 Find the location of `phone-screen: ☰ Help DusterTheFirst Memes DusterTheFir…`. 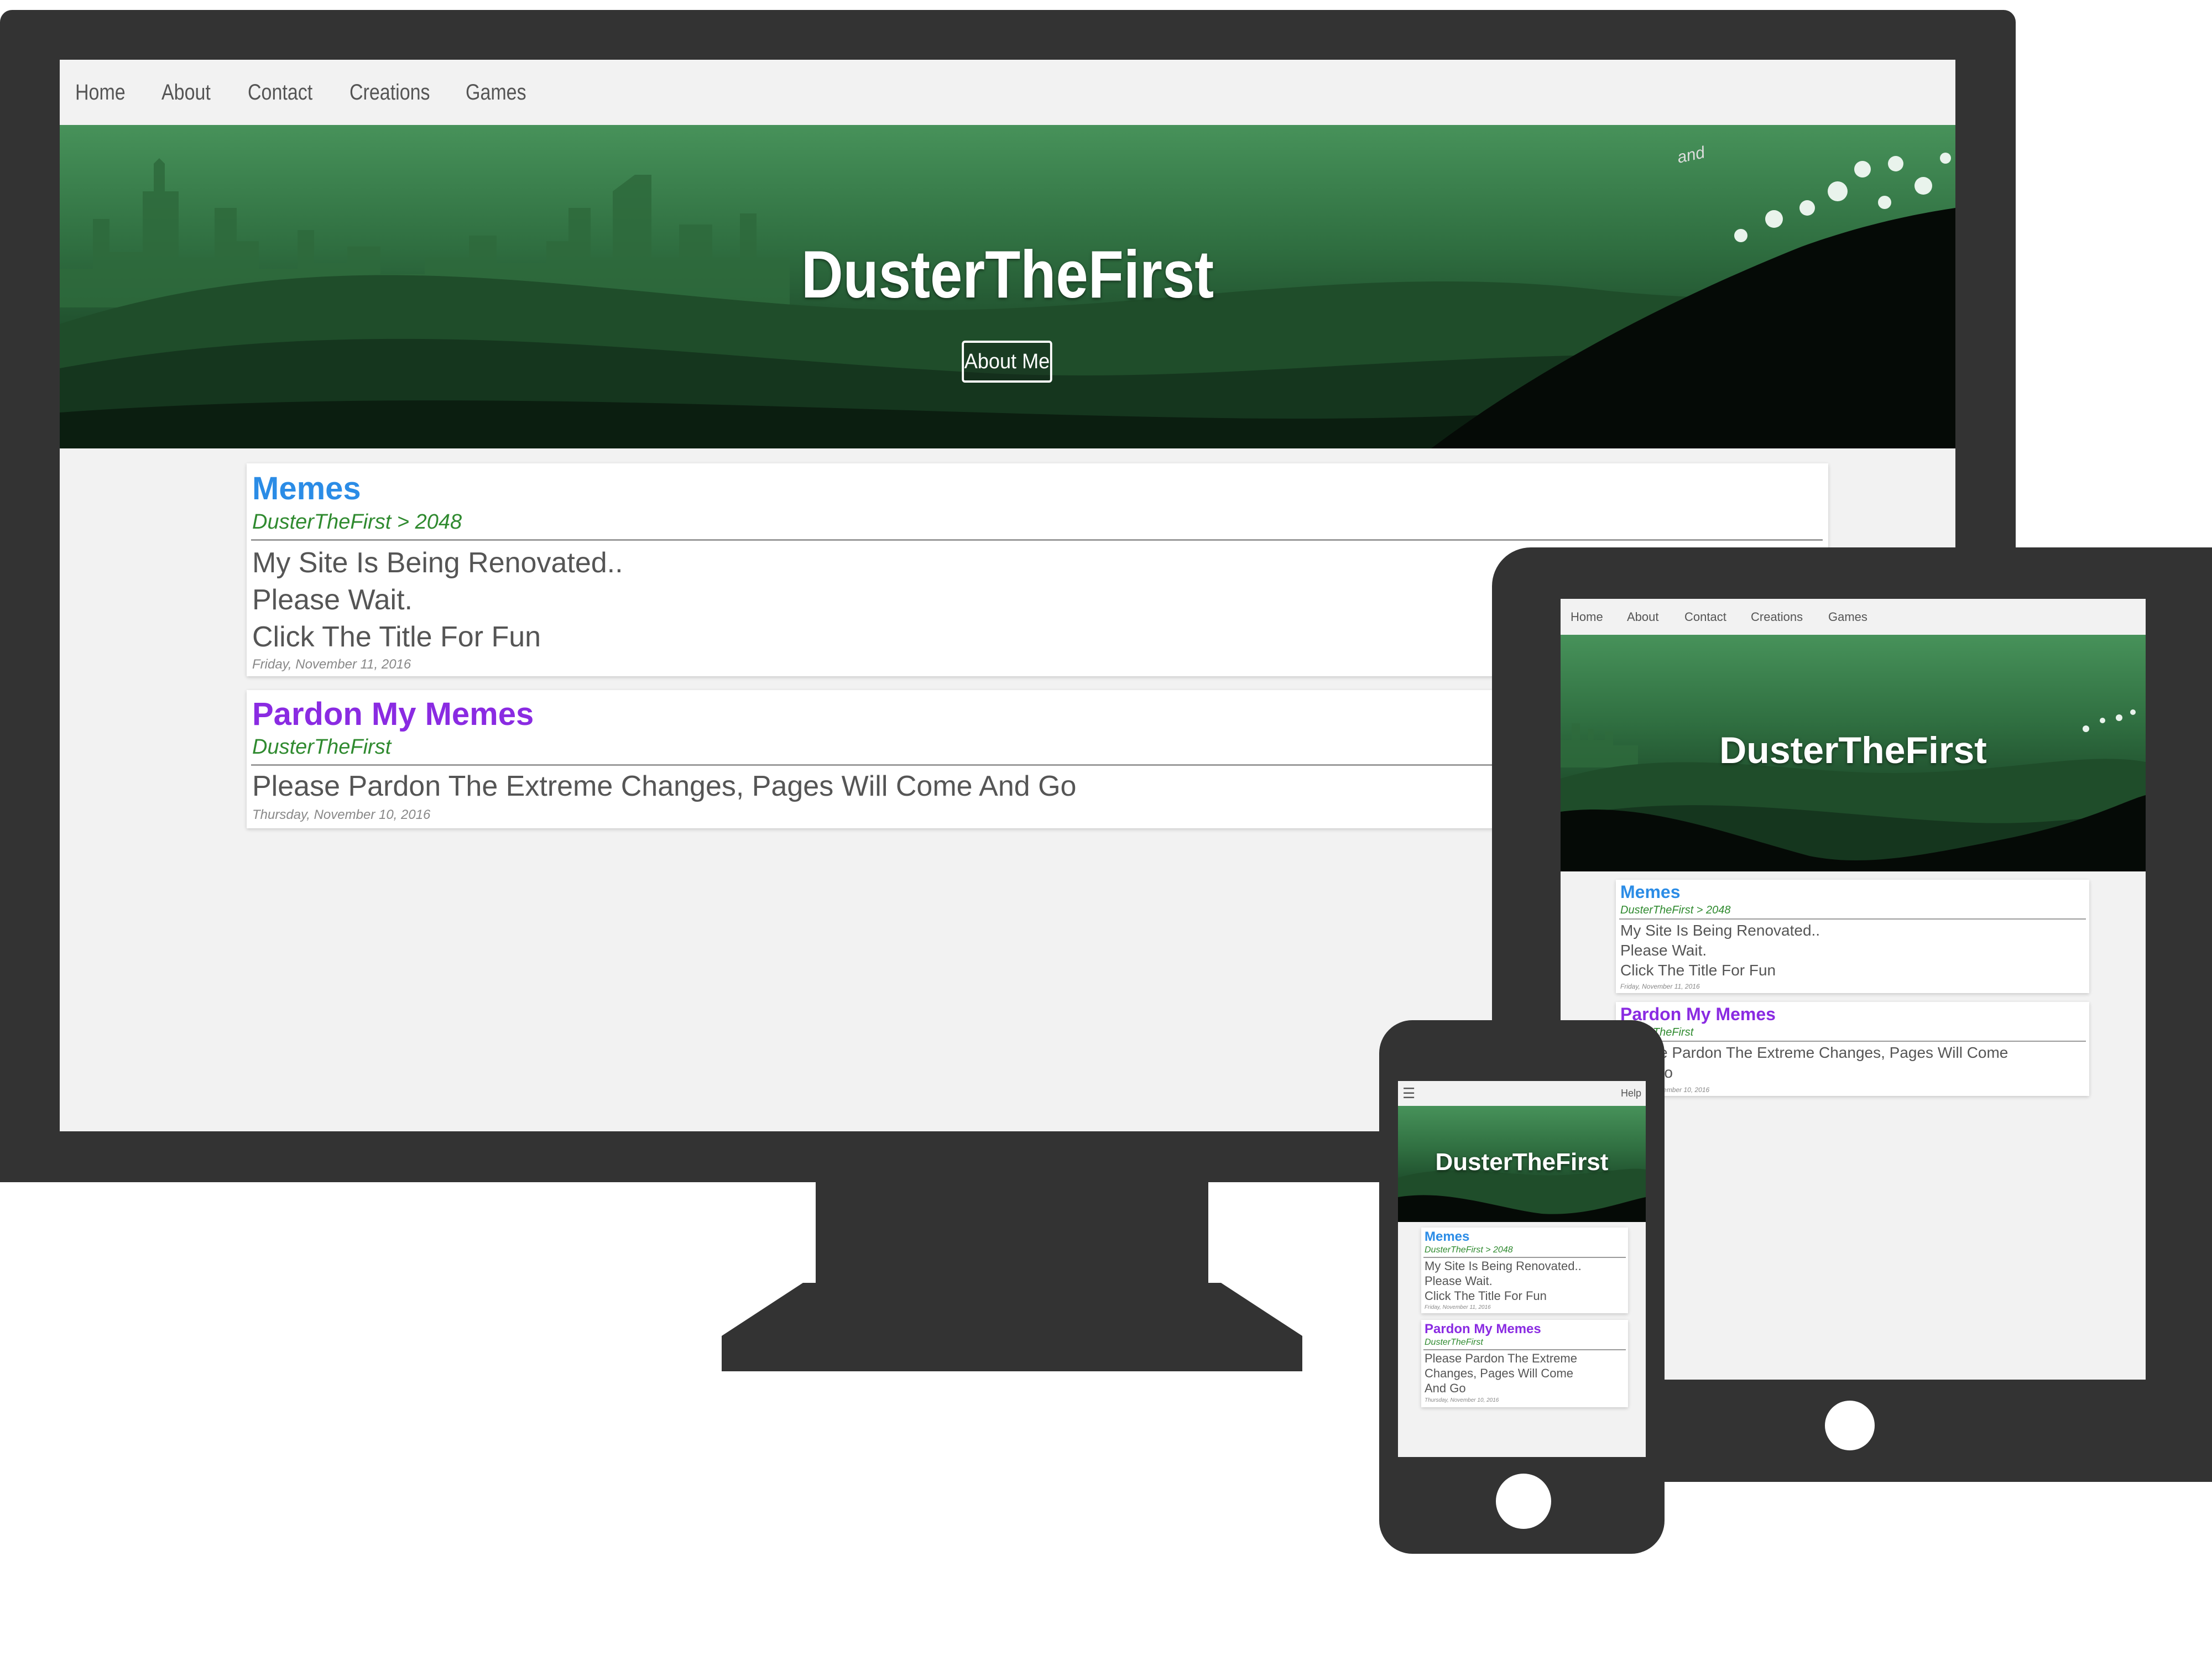

phone-screen: ☰ Help DusterTheFirst Memes DusterTheFir… is located at coordinates (1522, 1269).